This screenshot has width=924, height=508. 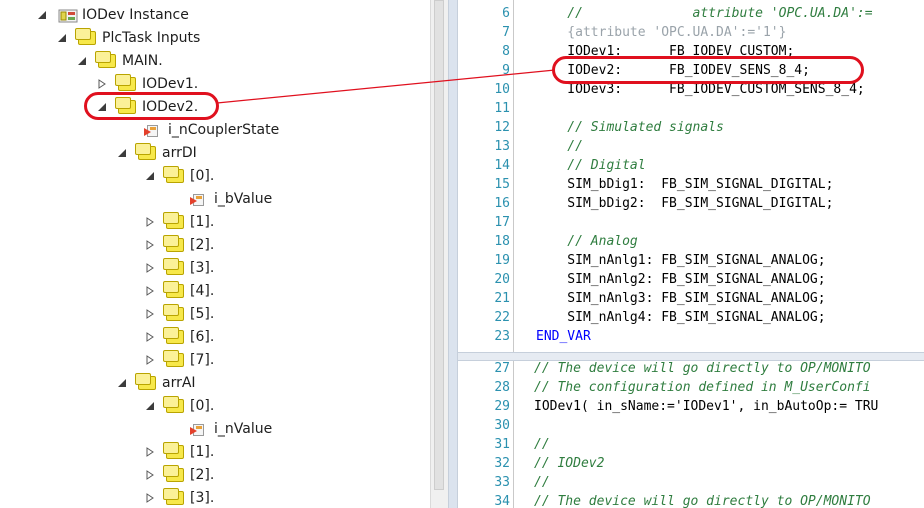 I want to click on tree-node: i_bValue, so click(x=231, y=199).